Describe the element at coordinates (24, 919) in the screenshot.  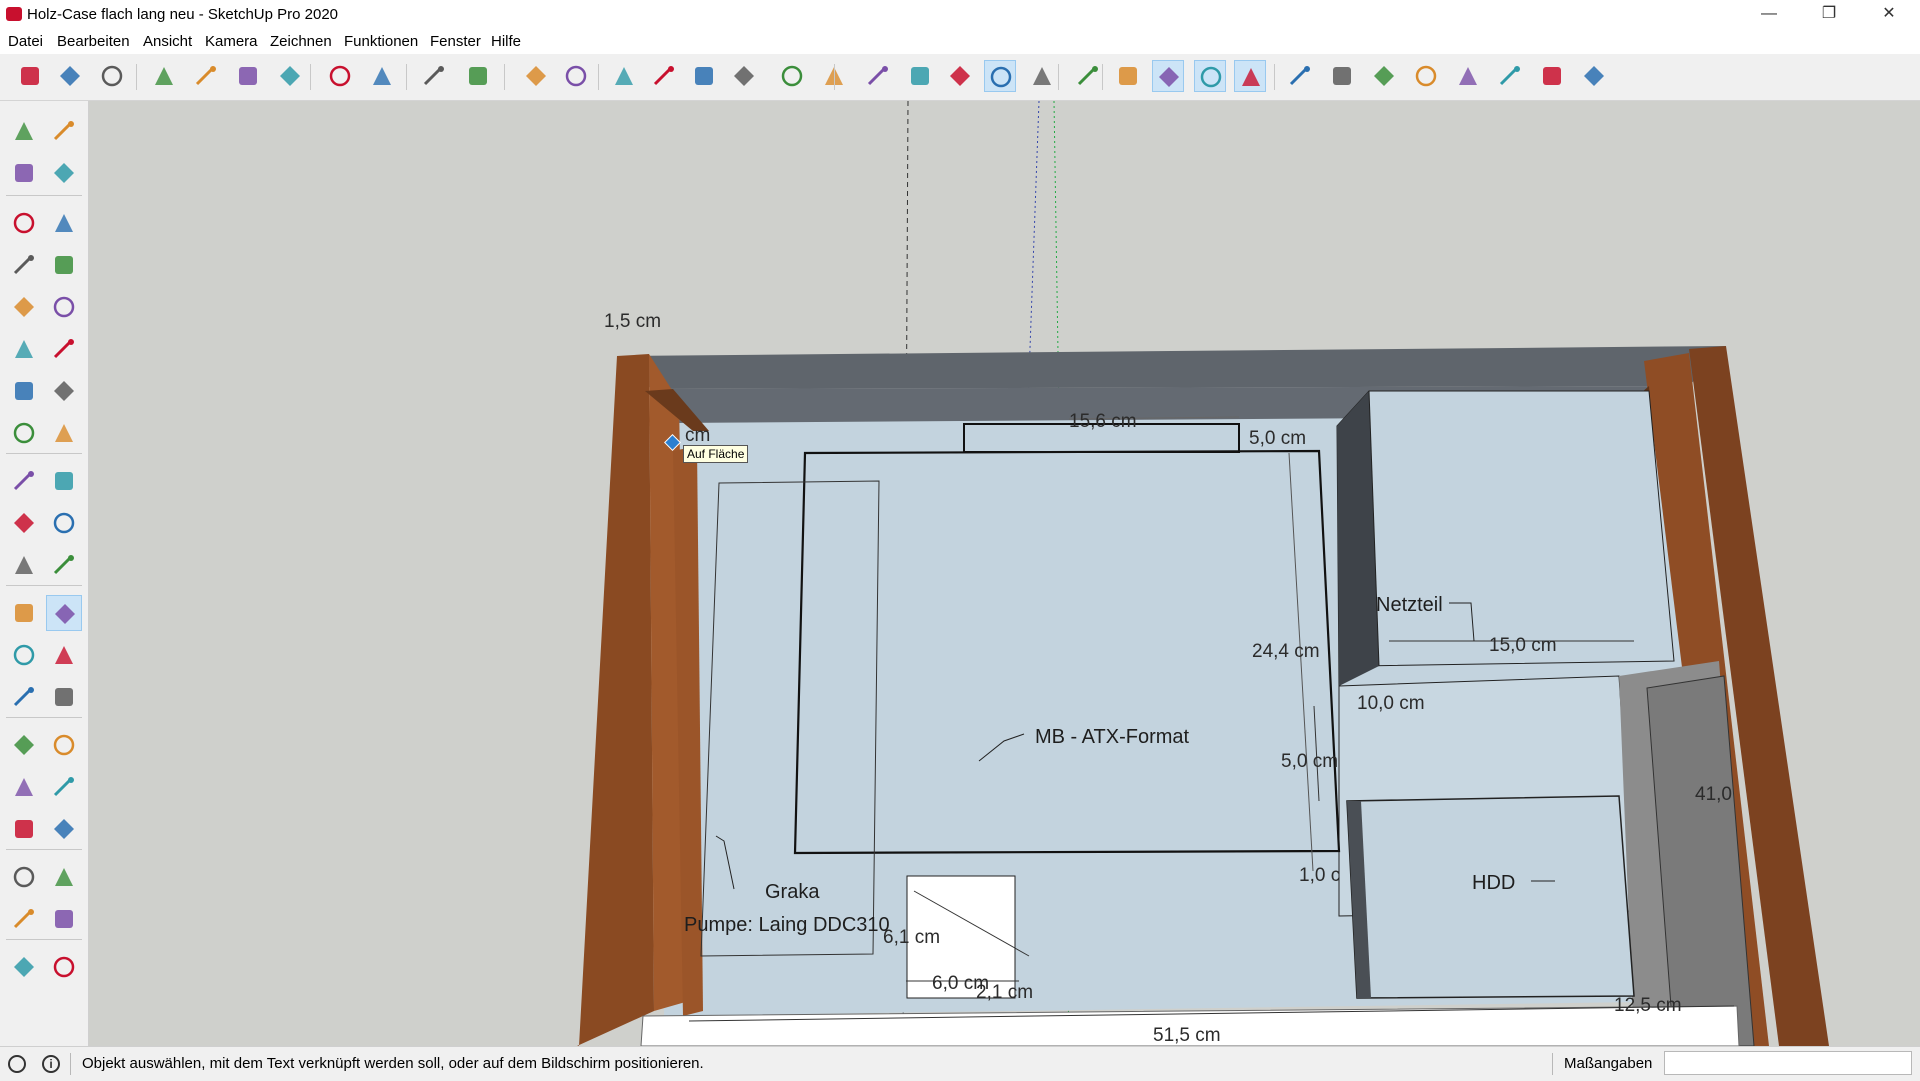
I see `3d-warehouse-tool-tool` at that location.